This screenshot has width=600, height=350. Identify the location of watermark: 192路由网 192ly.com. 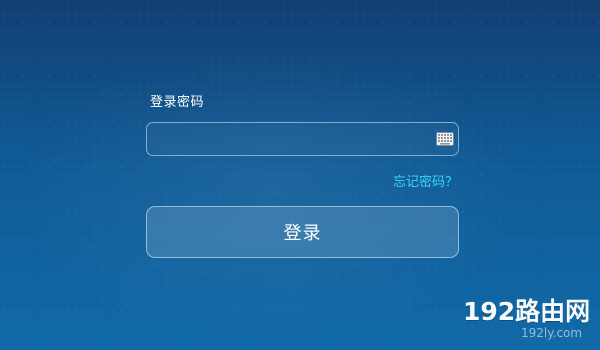
(528, 321).